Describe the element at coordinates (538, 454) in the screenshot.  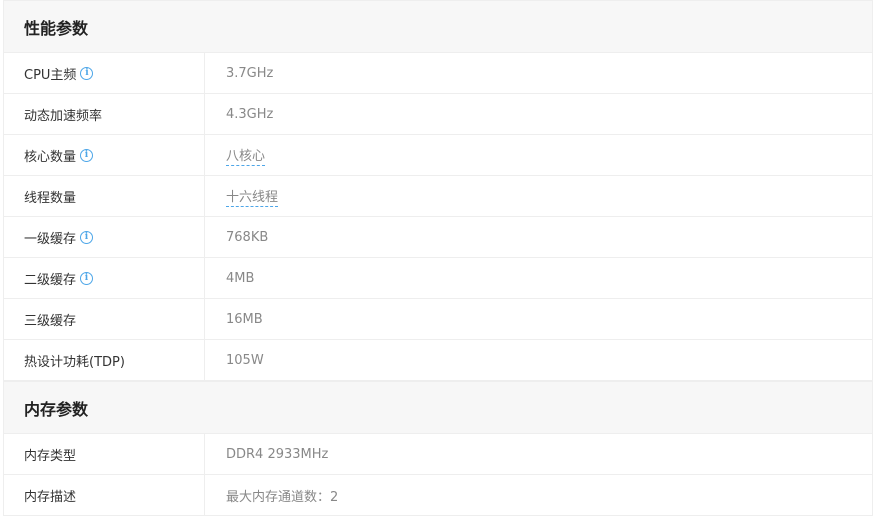
I see `spec-value-cell: DDR4 2933MHz` at that location.